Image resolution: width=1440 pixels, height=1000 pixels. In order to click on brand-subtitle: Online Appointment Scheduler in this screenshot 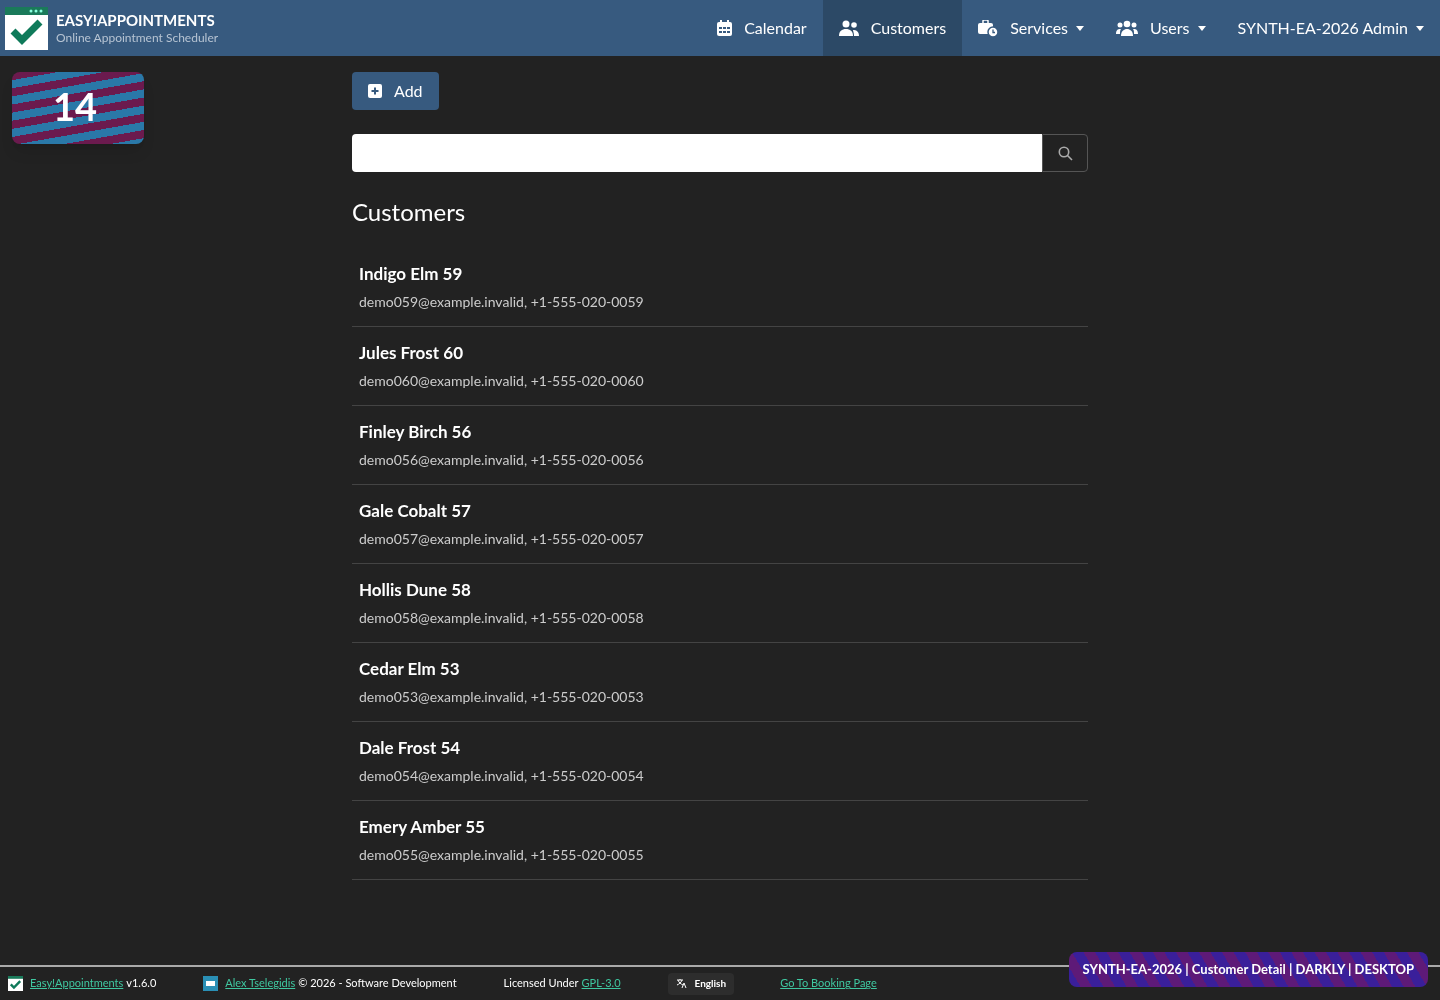, I will do `click(137, 37)`.